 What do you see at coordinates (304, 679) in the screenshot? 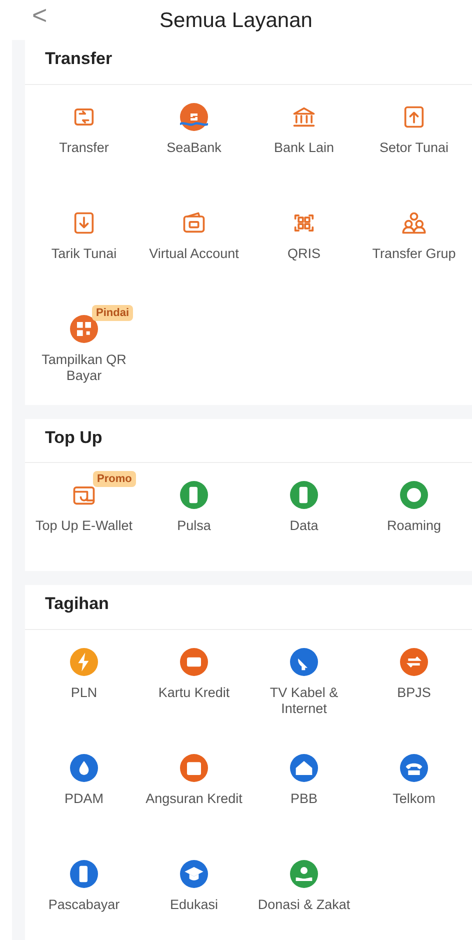
I see `service-item: TV Kabel & Internet` at bounding box center [304, 679].